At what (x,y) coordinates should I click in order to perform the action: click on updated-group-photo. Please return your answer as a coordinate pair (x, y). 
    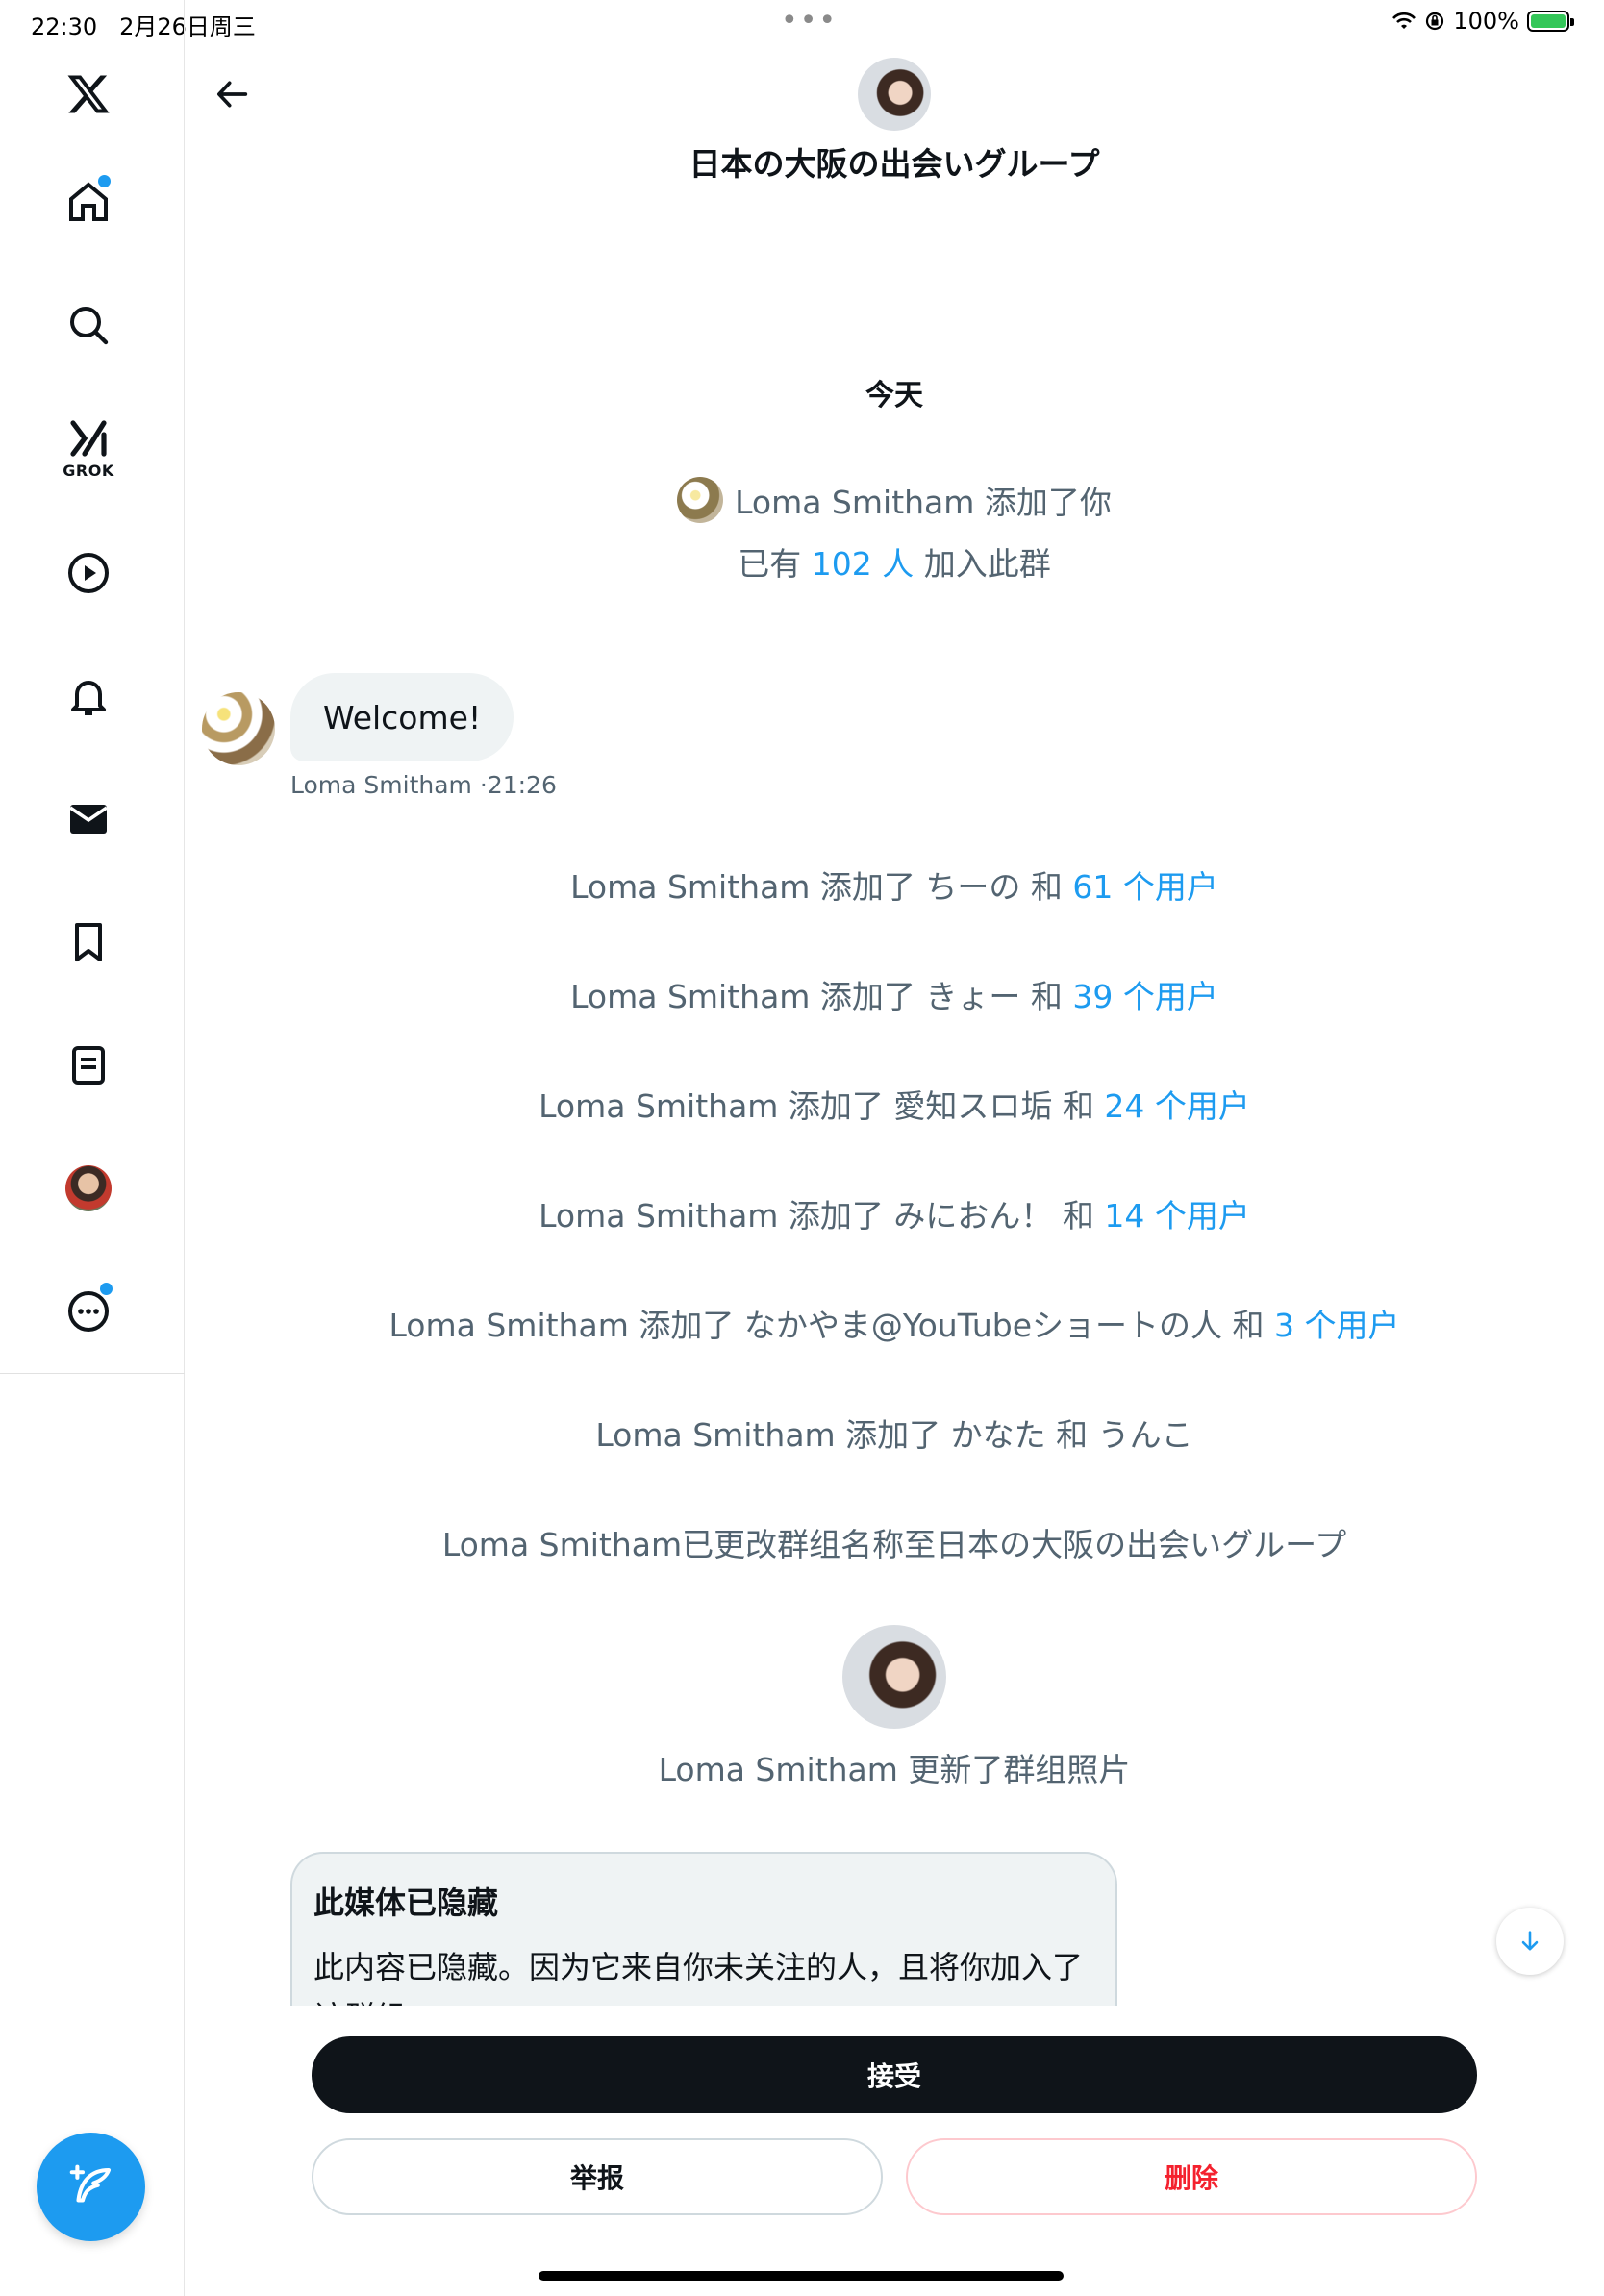
    Looking at the image, I should click on (894, 1677).